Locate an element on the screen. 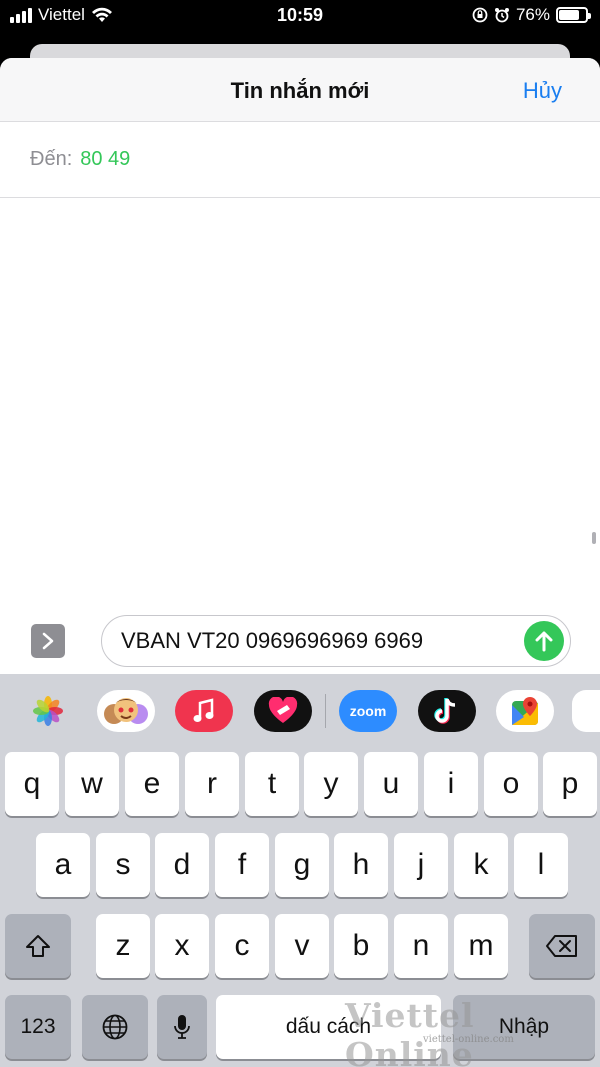 Image resolution: width=600 pixels, height=1067 pixels. google-maps-app-icon is located at coordinates (525, 711).